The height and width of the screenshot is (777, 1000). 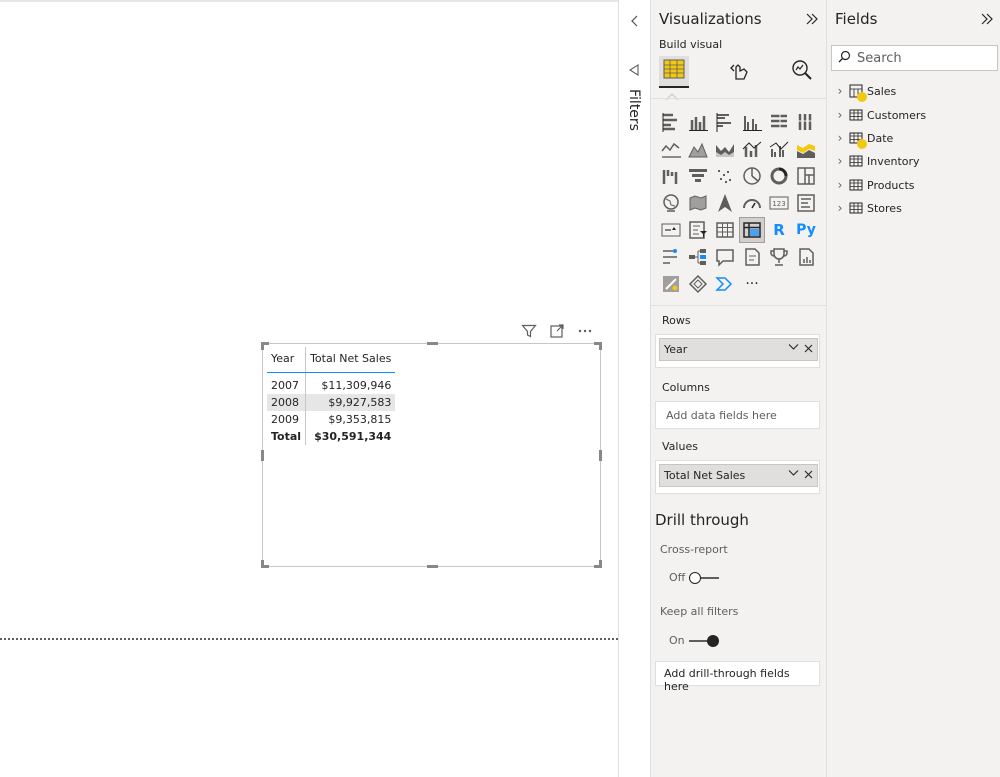 I want to click on rows-field-pill: Year, so click(x=738, y=349).